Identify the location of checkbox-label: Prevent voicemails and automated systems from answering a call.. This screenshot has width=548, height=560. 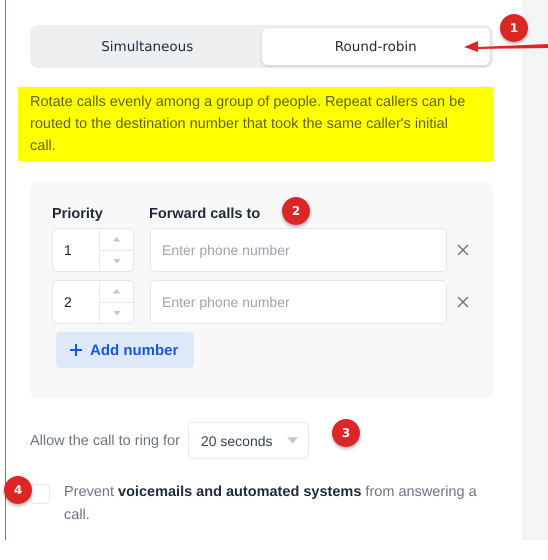
(271, 504).